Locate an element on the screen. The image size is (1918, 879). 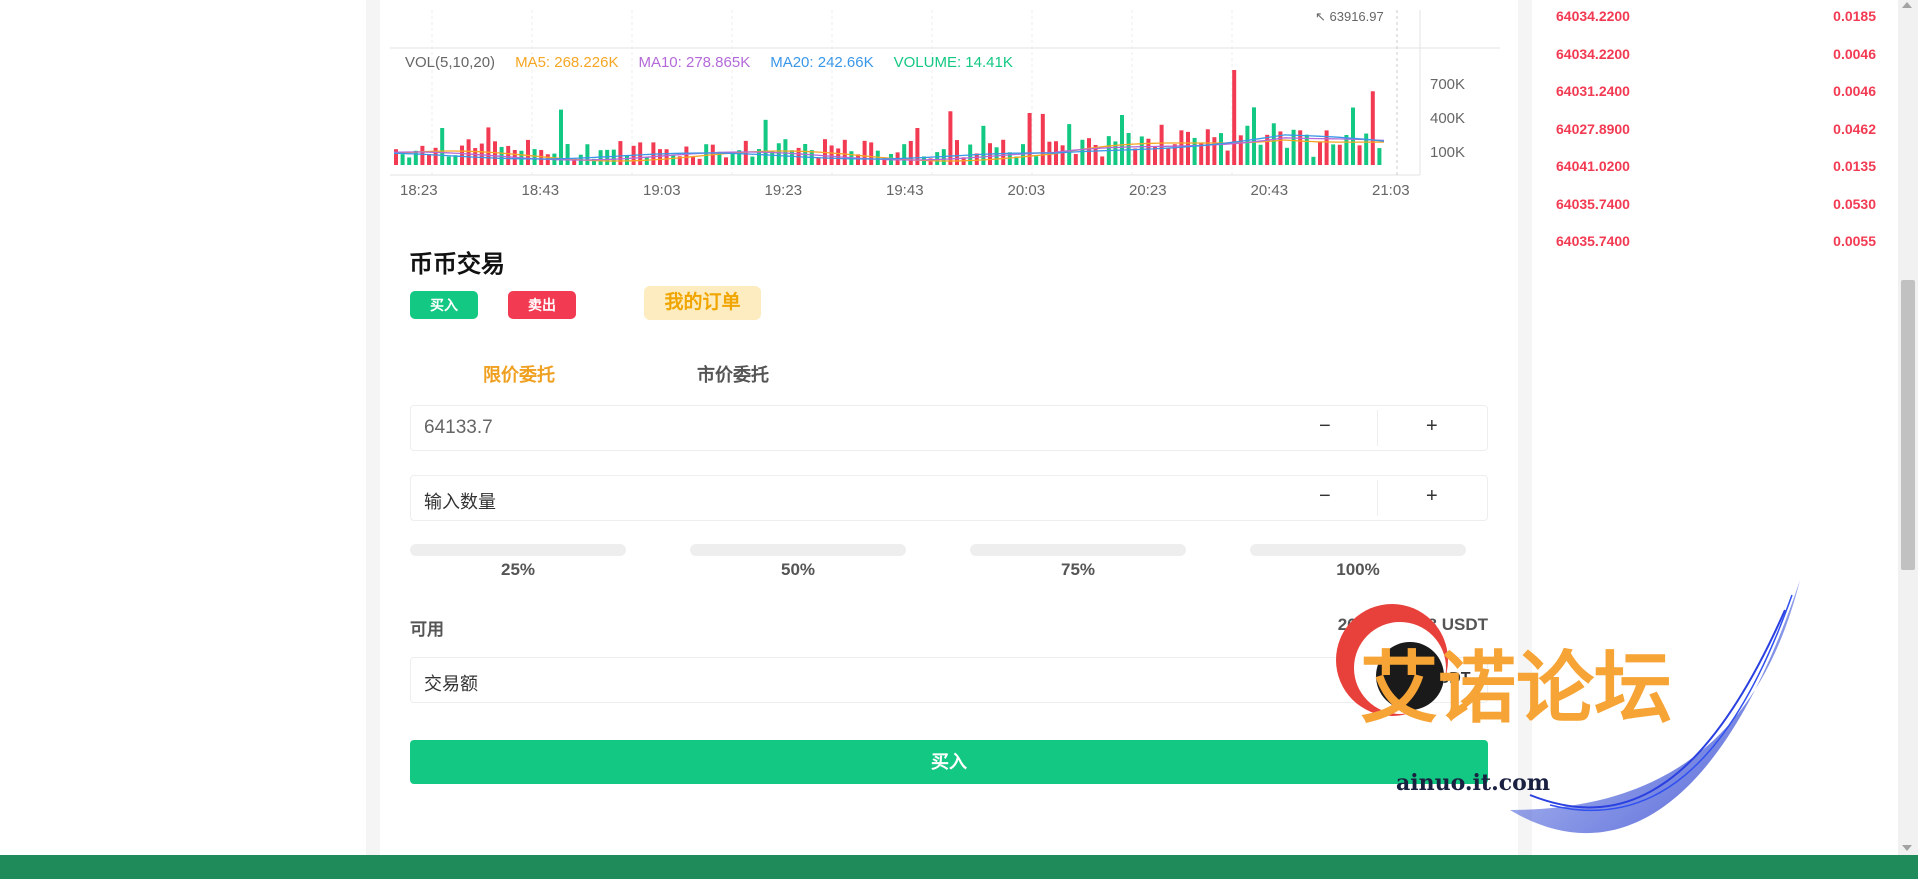
orderbook-row: 64027.8900 0.0462 is located at coordinates (1718, 136).